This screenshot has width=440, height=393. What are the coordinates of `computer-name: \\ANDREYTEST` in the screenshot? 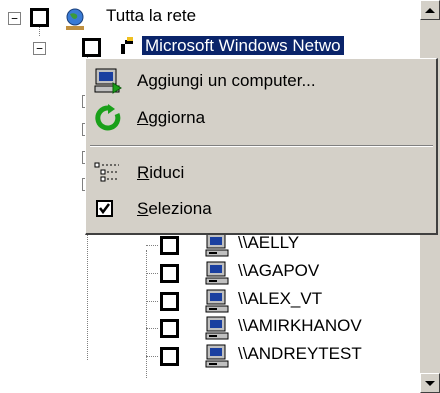 It's located at (300, 353).